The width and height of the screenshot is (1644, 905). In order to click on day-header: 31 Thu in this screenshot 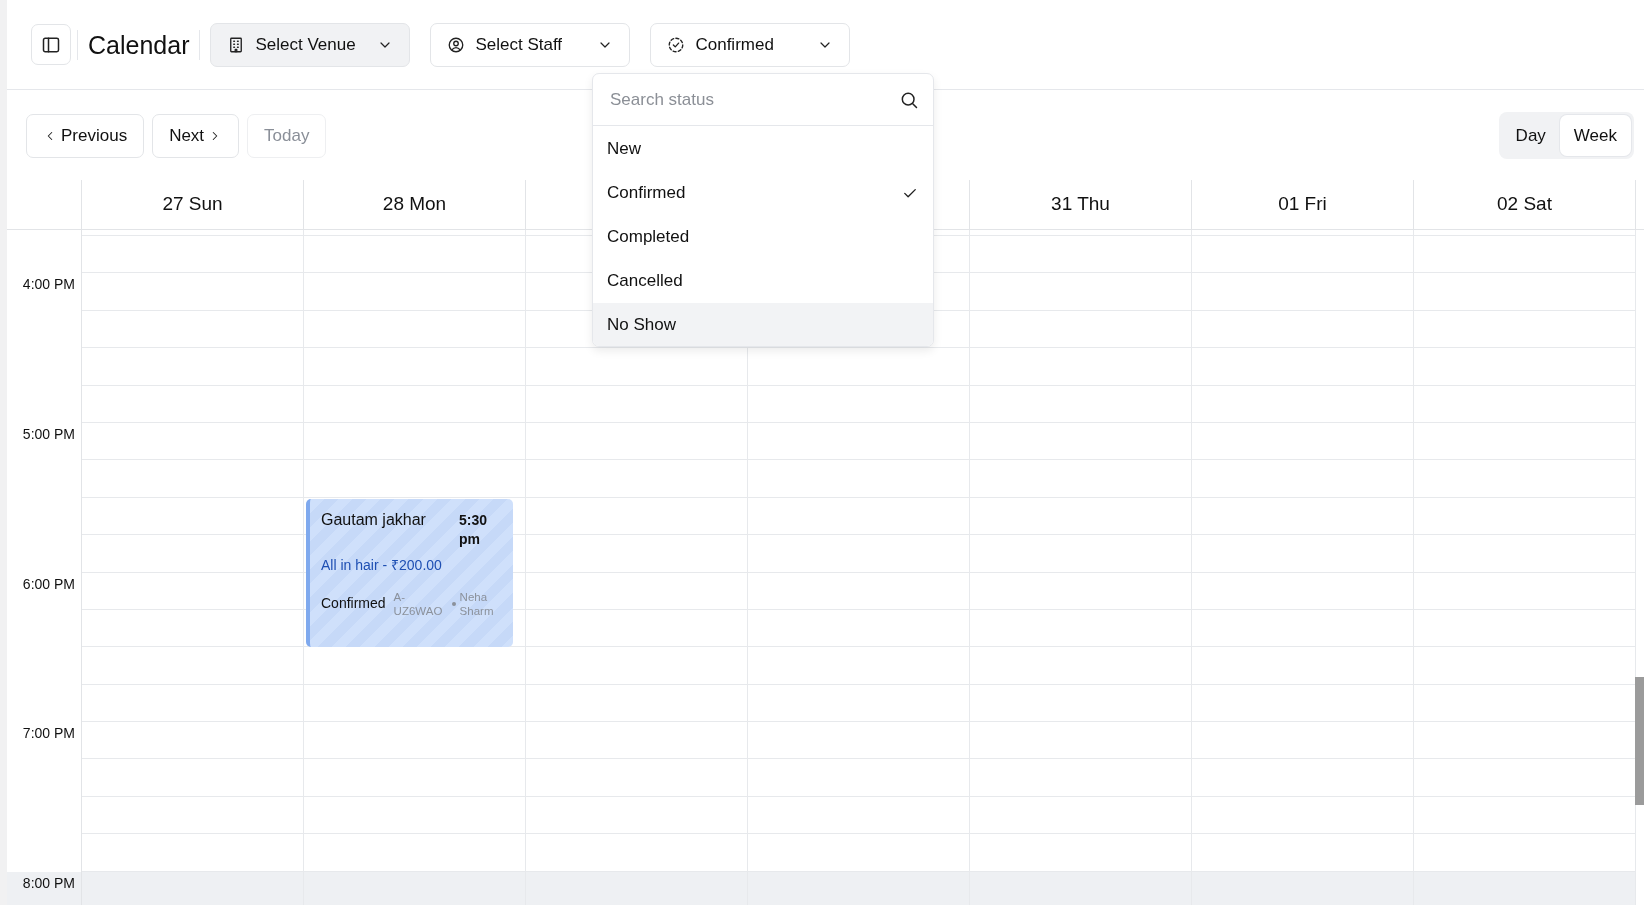, I will do `click(1080, 204)`.